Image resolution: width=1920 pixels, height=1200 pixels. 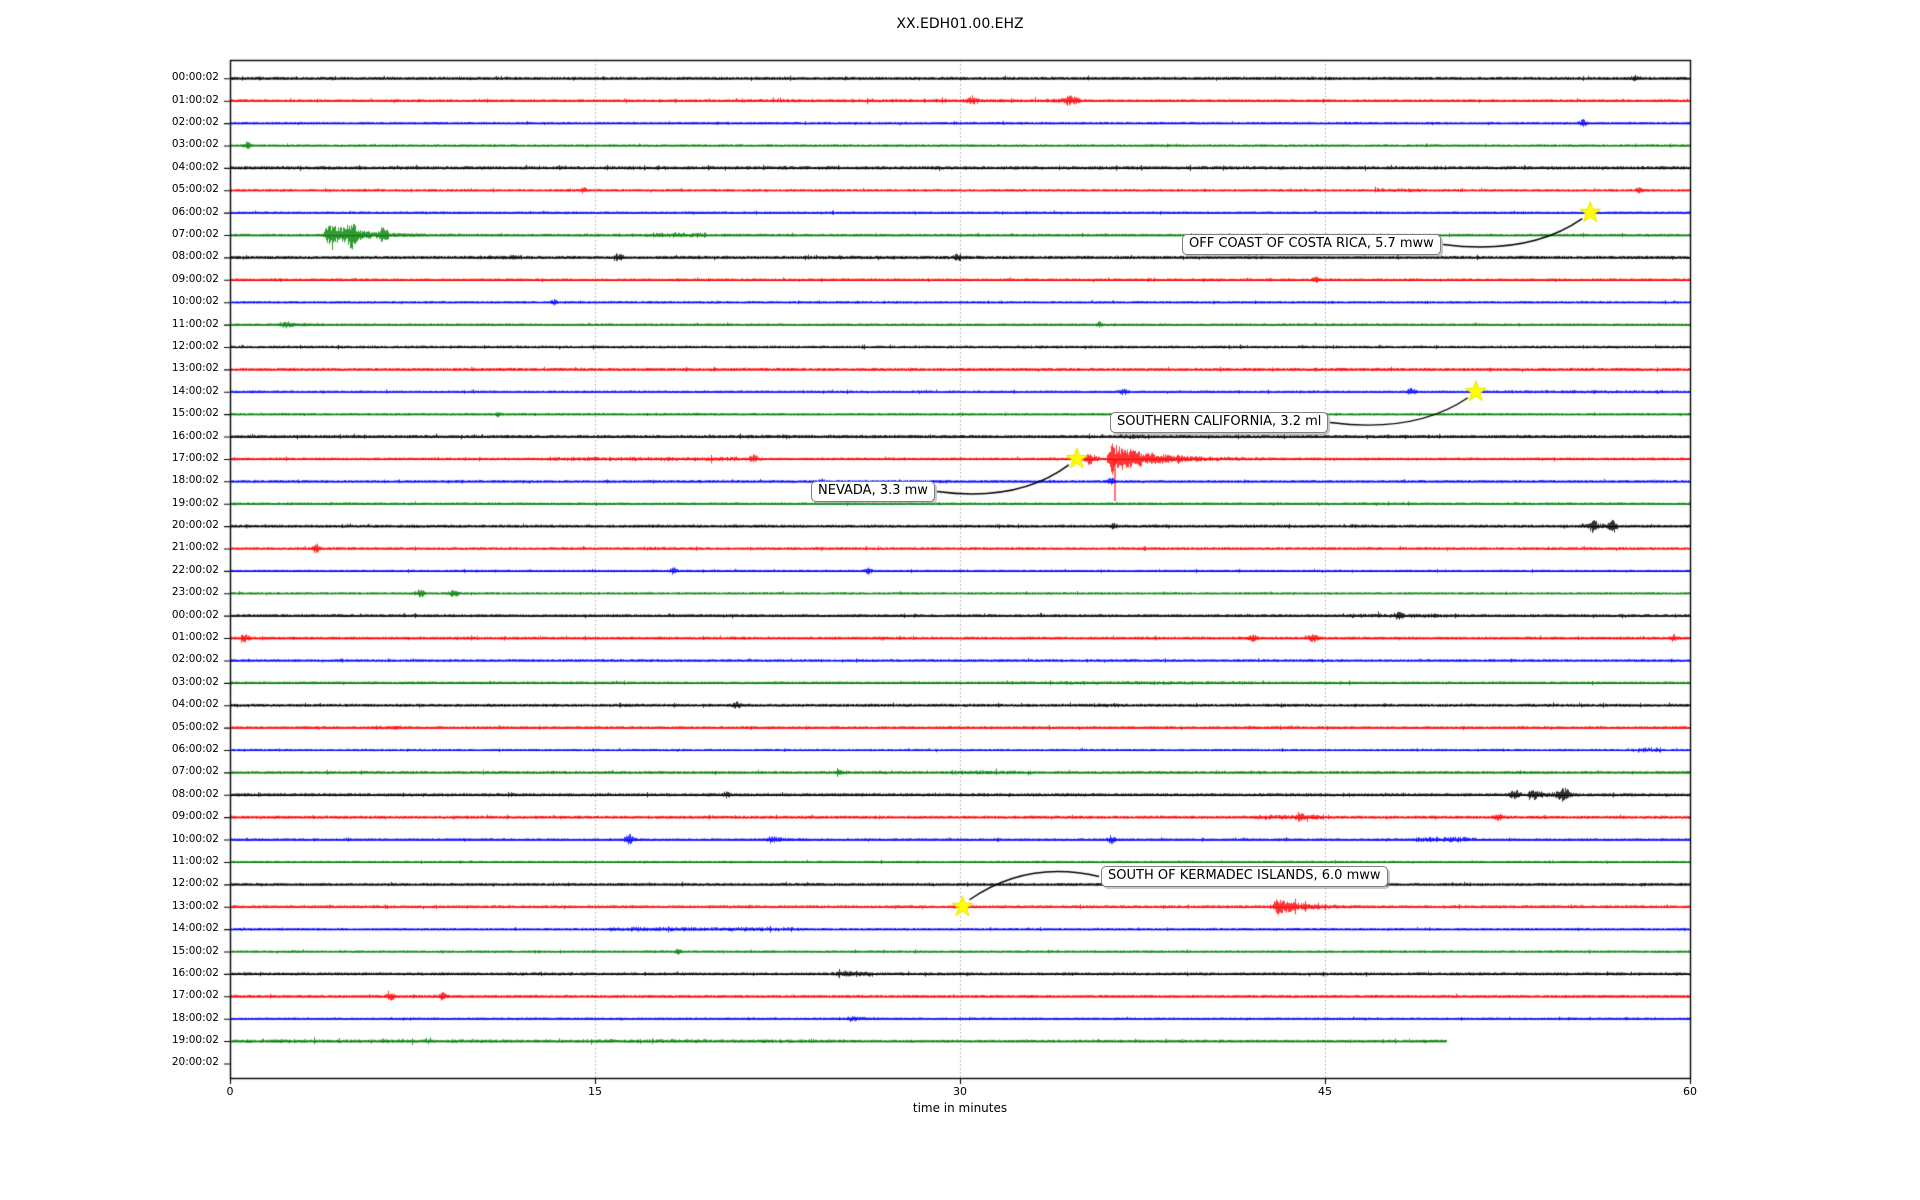 What do you see at coordinates (1244, 876) in the screenshot?
I see `earthquake-annotation: SOUTH OF KERMADEC ISLANDS, 6.0 mww` at bounding box center [1244, 876].